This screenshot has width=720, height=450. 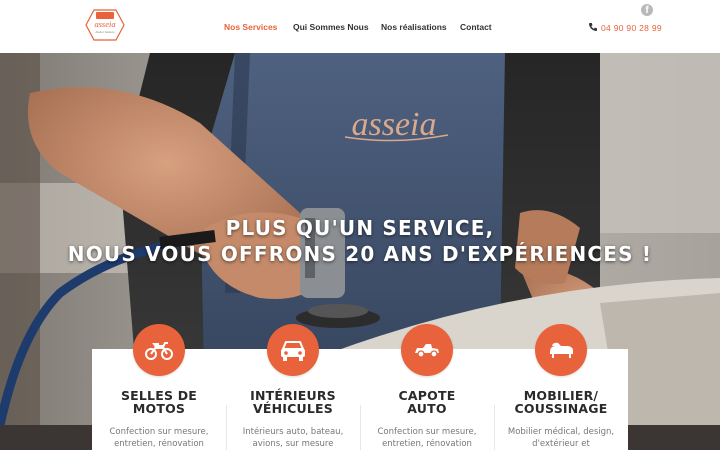 I want to click on nav-qui-sommes-nous: Qui Sommes Nous, so click(x=331, y=27).